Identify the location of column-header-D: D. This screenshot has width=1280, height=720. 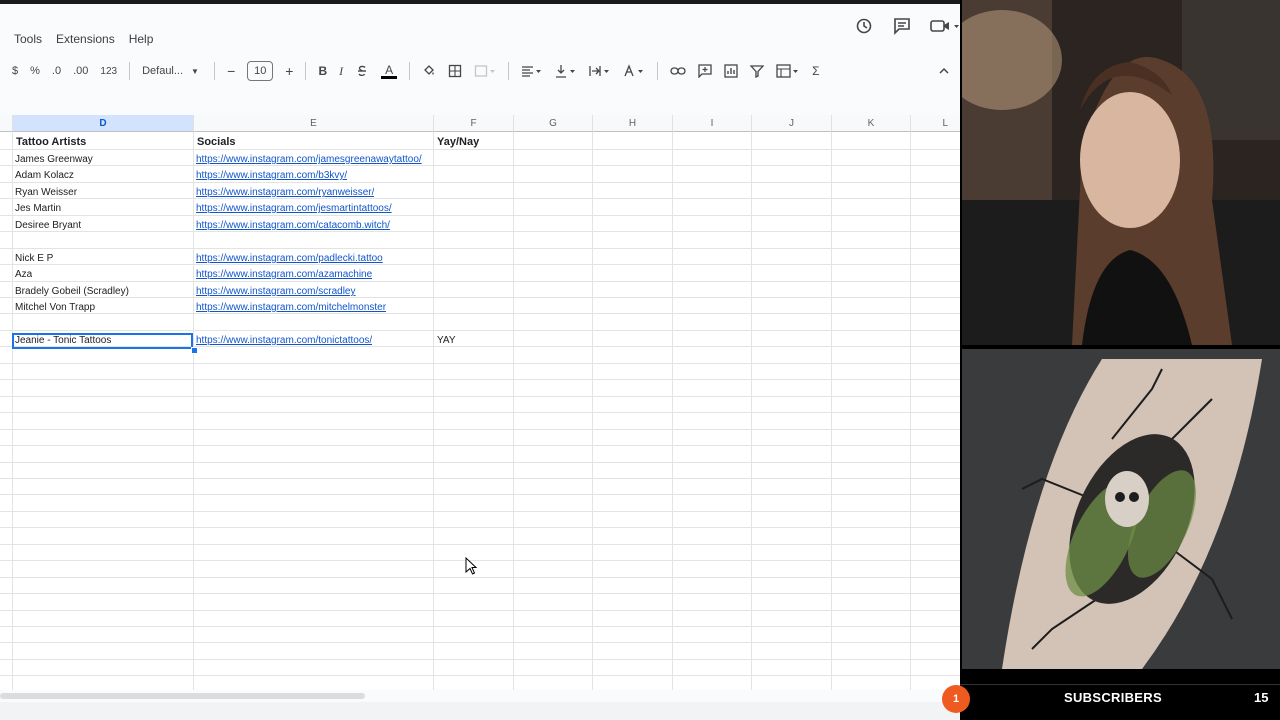
(103, 123).